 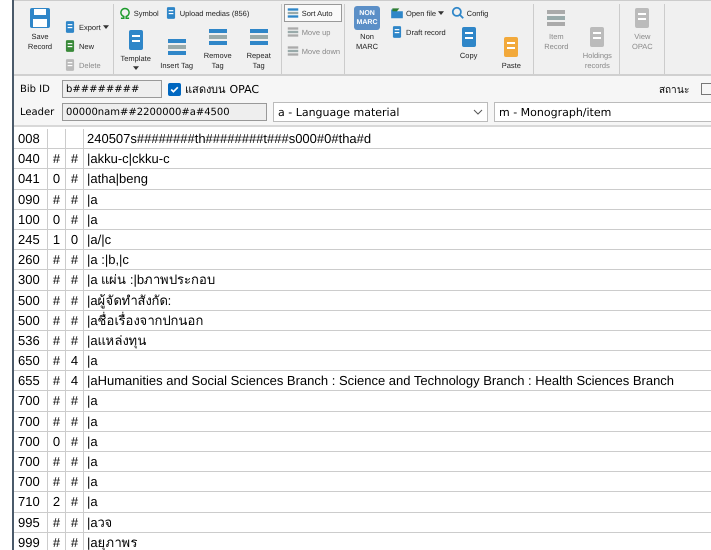 I want to click on field-label: สถานะ, so click(x=674, y=90).